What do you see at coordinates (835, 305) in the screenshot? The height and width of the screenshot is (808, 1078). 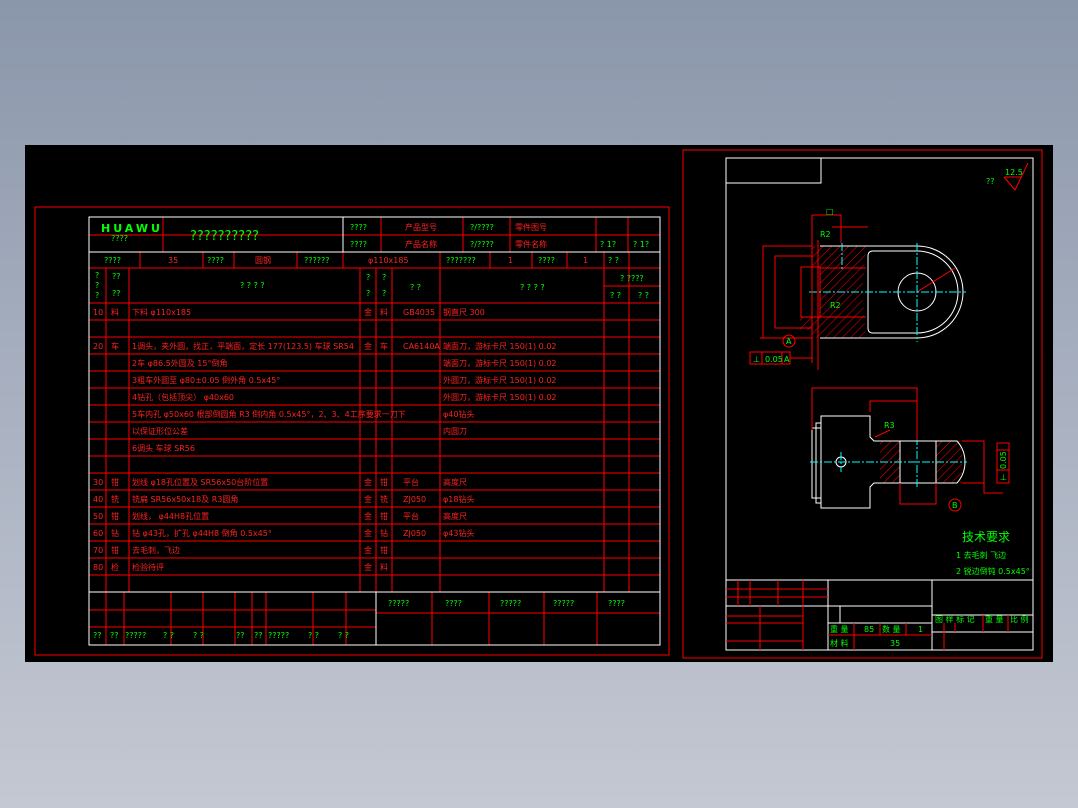 I see `dim-r2: R2` at bounding box center [835, 305].